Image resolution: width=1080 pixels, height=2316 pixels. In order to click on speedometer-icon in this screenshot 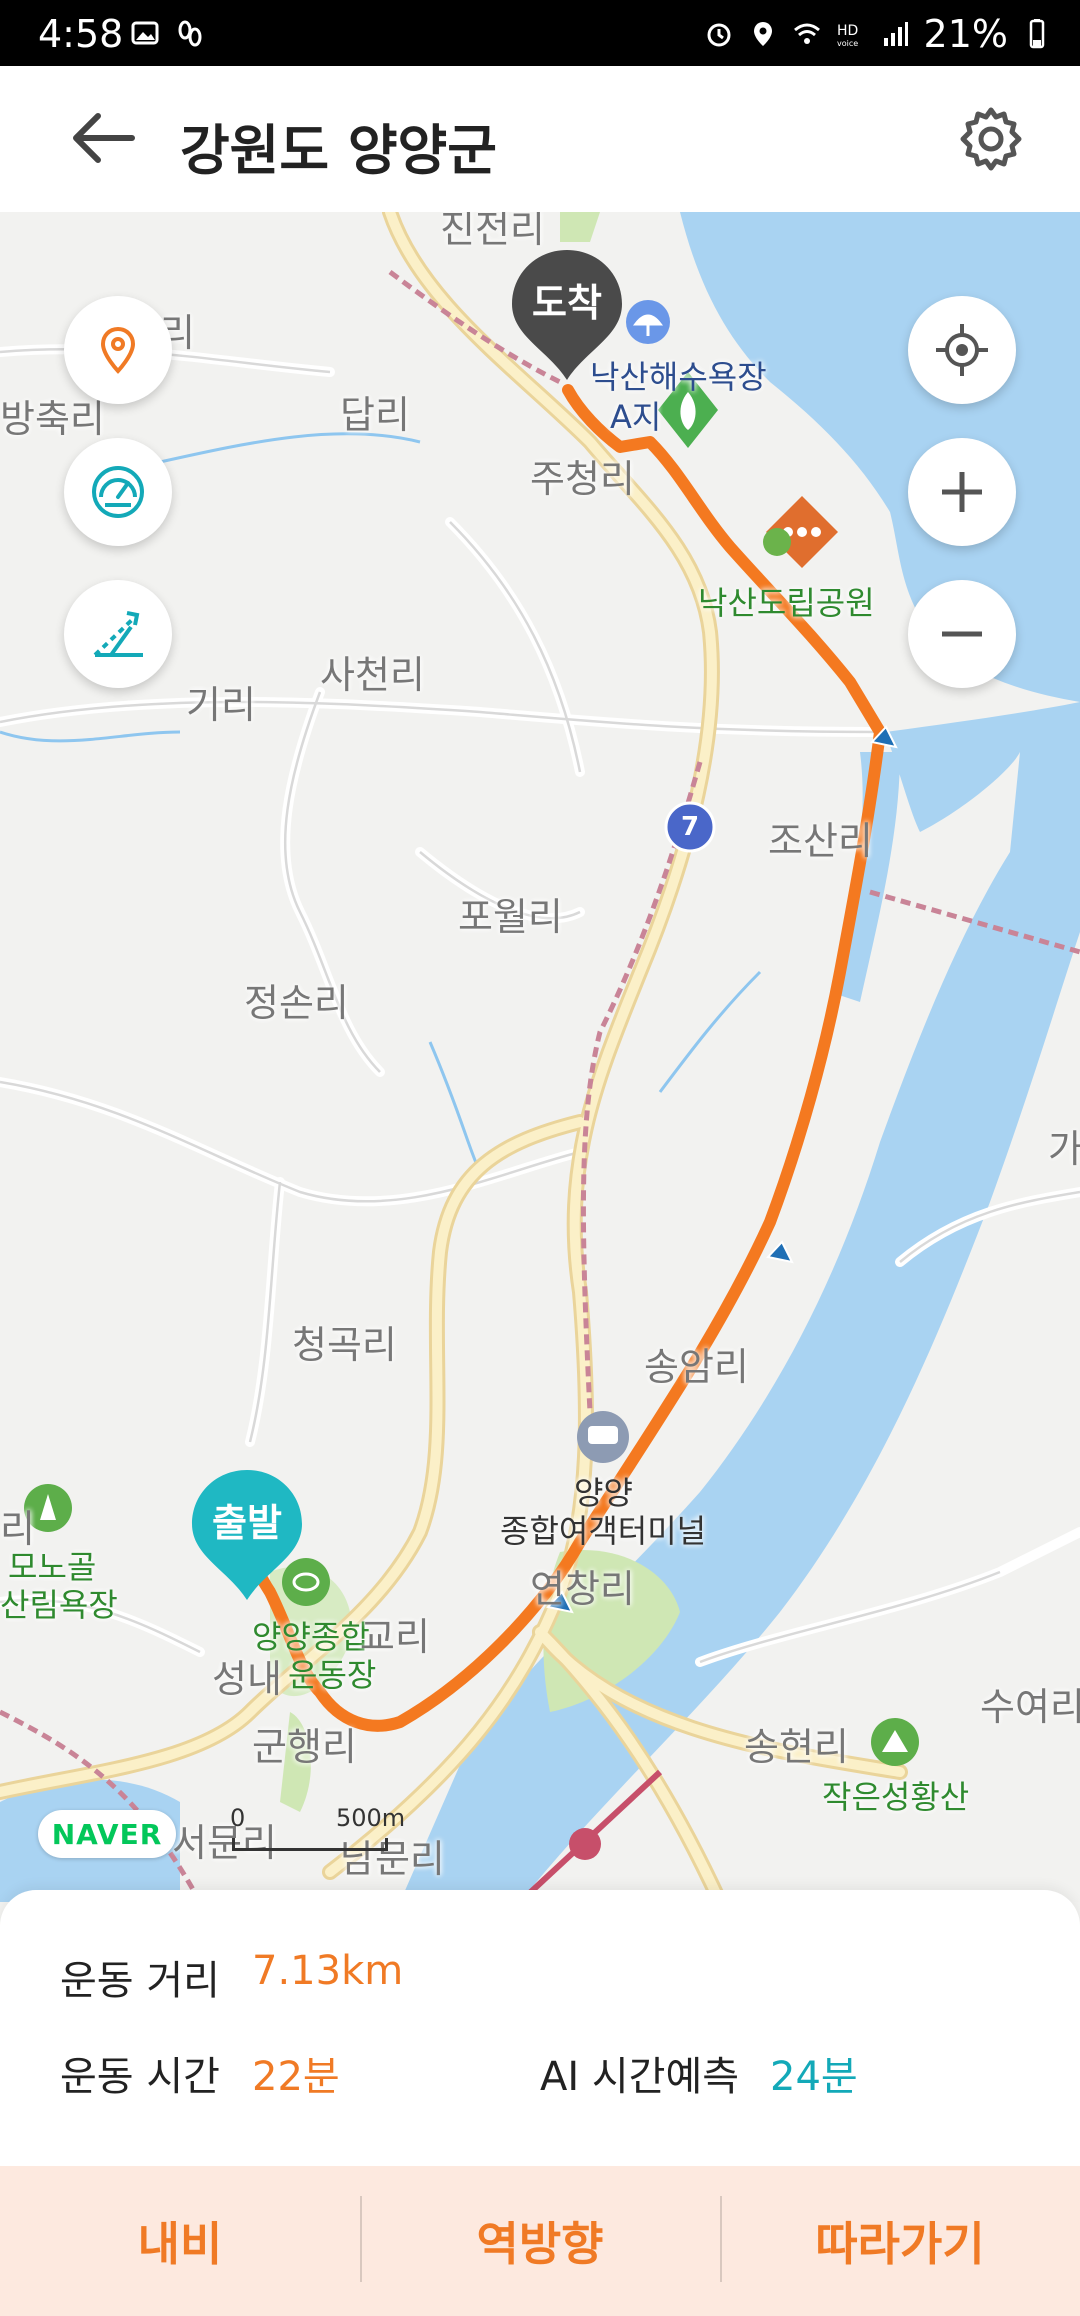, I will do `click(118, 492)`.